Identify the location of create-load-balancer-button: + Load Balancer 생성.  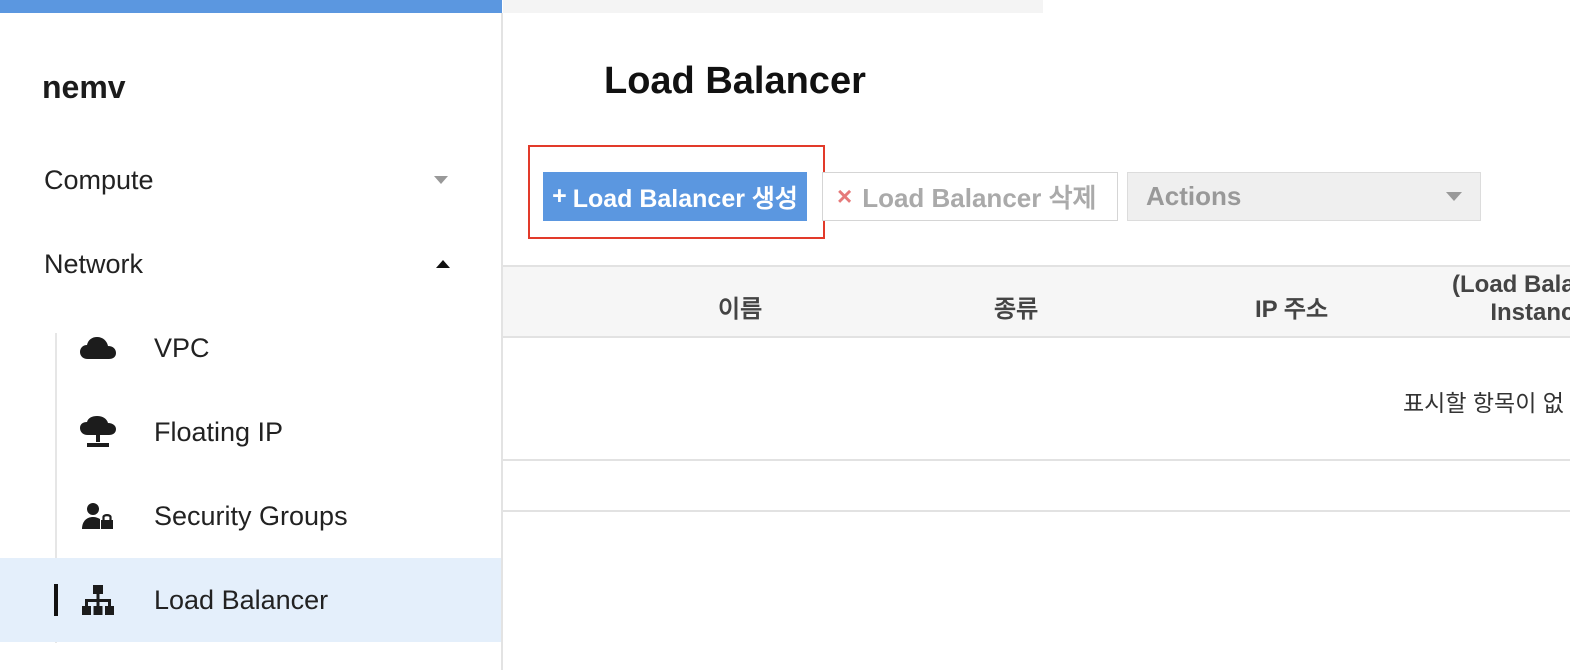
(675, 196).